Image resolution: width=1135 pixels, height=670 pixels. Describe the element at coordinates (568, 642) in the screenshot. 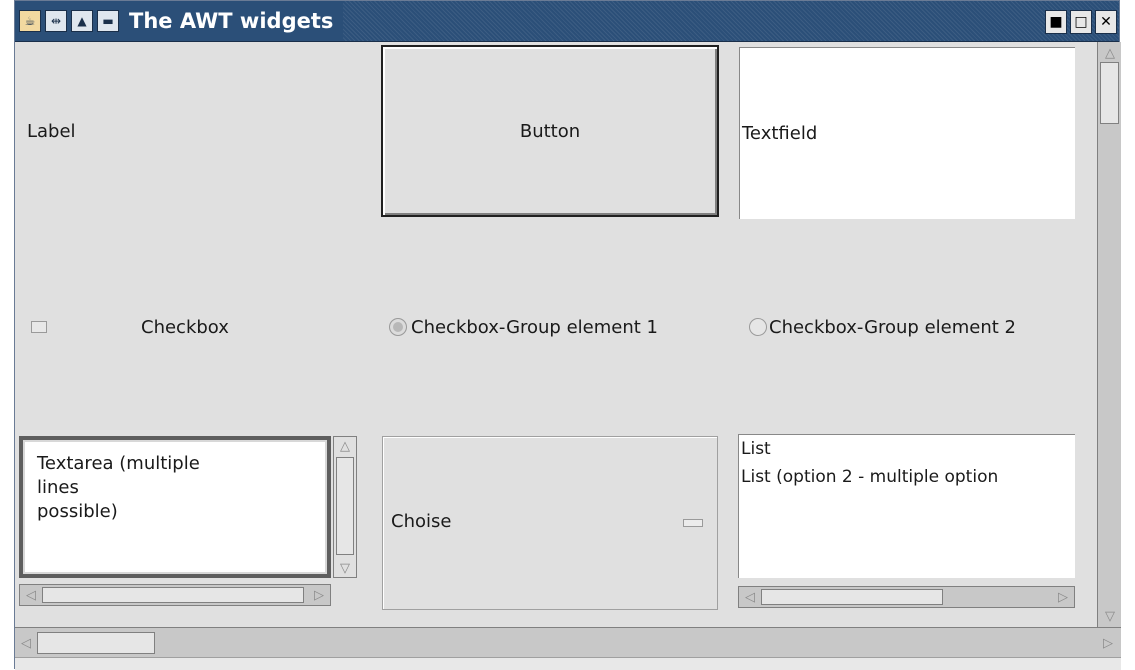

I see `window-horizontal-scrollbar: ◁ ▷` at that location.